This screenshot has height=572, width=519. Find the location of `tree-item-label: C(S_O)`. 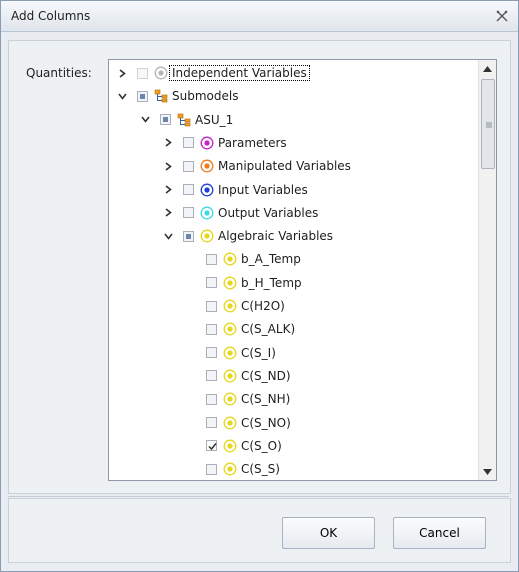

tree-item-label: C(S_O) is located at coordinates (261, 445).